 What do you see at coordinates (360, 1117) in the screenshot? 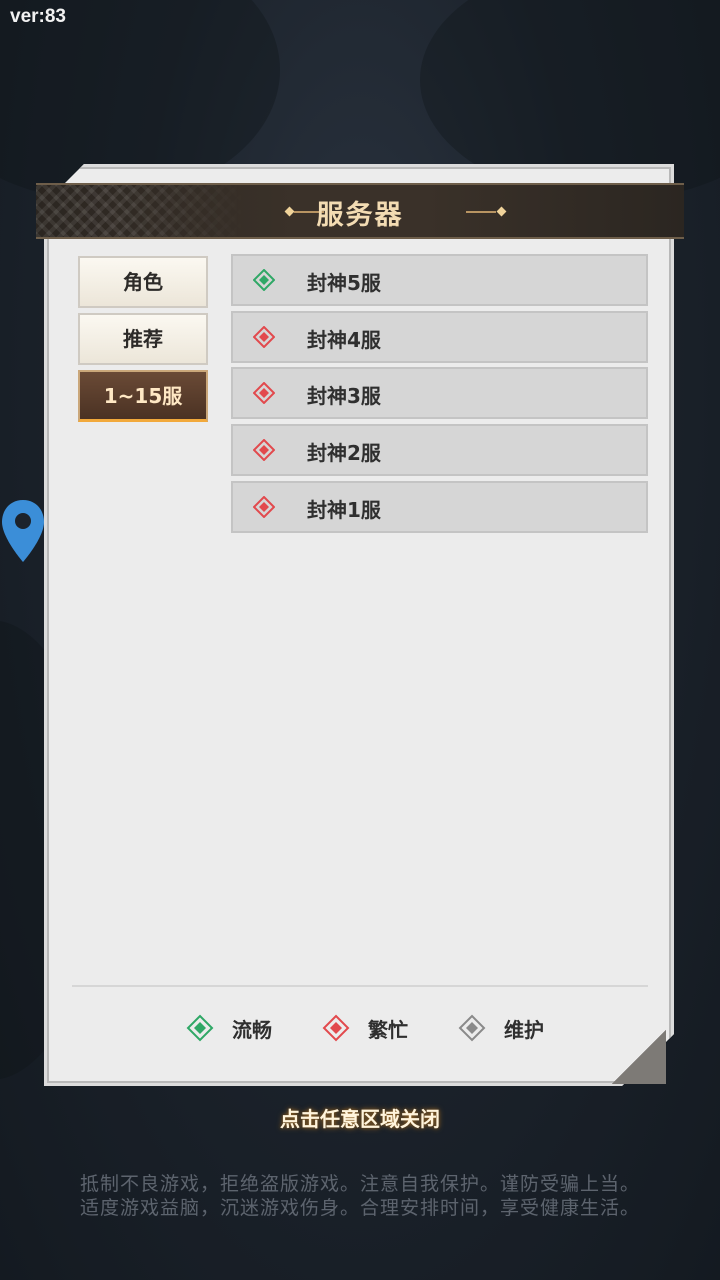
I see `close-hint: 点击任意区域关闭` at bounding box center [360, 1117].